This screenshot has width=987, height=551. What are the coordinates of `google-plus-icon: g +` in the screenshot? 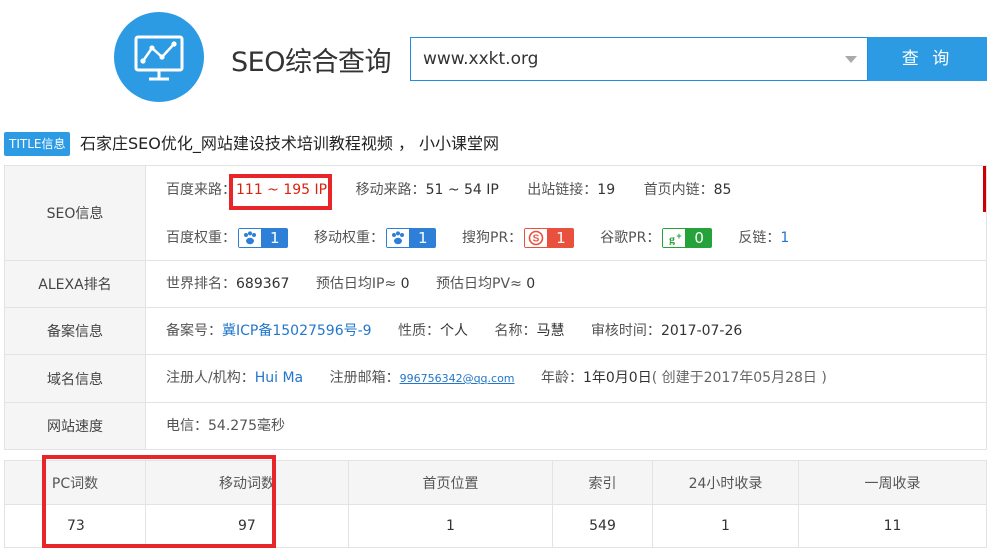 It's located at (674, 238).